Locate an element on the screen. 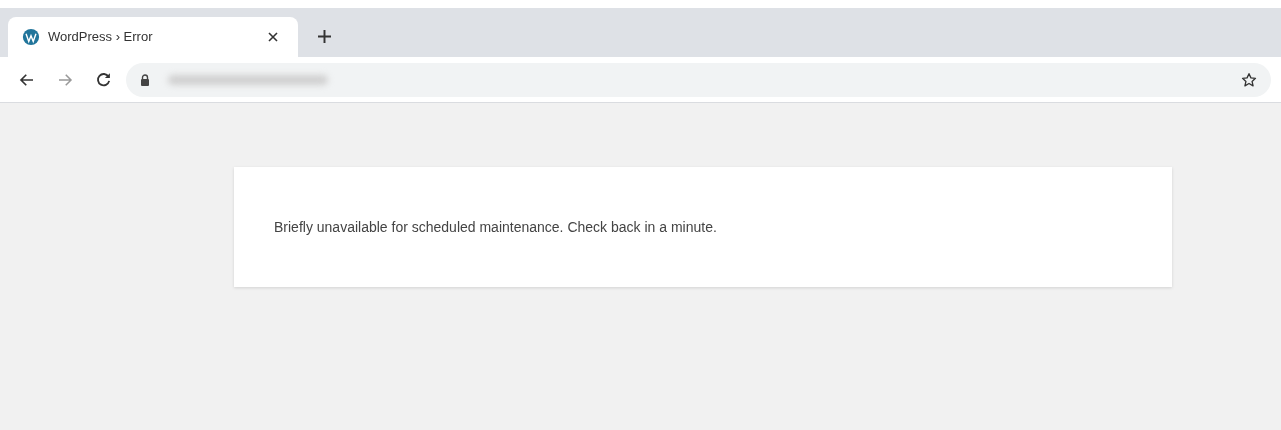 Image resolution: width=1281 pixels, height=430 pixels. reload-icon is located at coordinates (103, 79).